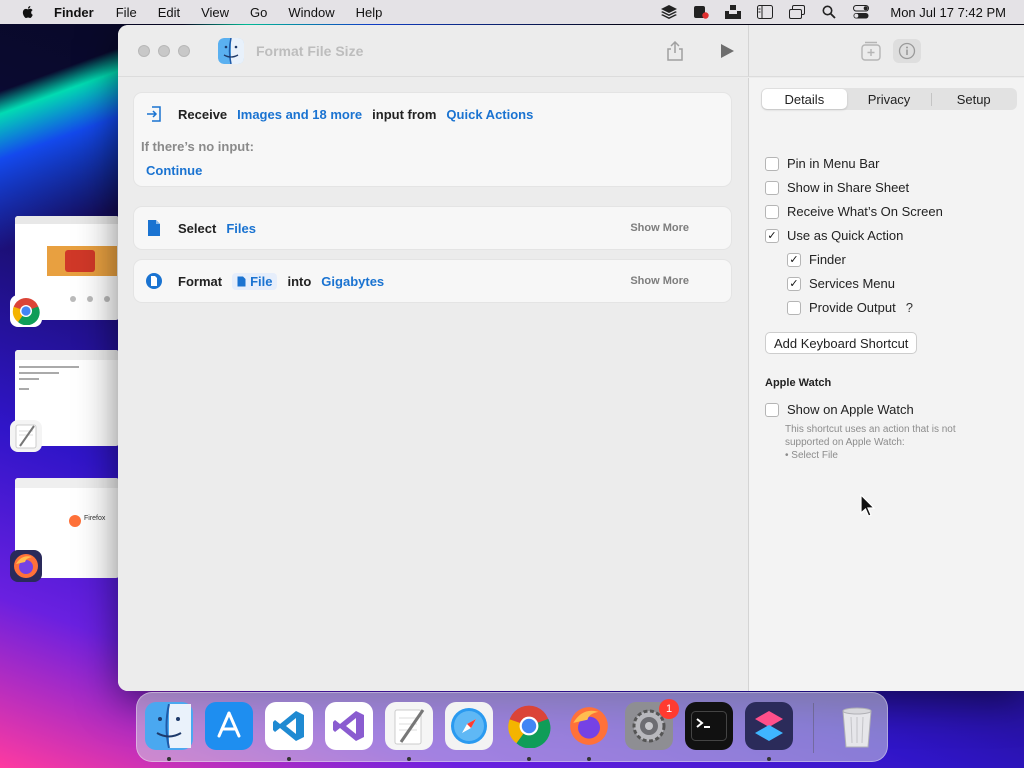 This screenshot has width=1024, height=768. What do you see at coordinates (404, 114) in the screenshot?
I see `receive-middle-text: input from` at bounding box center [404, 114].